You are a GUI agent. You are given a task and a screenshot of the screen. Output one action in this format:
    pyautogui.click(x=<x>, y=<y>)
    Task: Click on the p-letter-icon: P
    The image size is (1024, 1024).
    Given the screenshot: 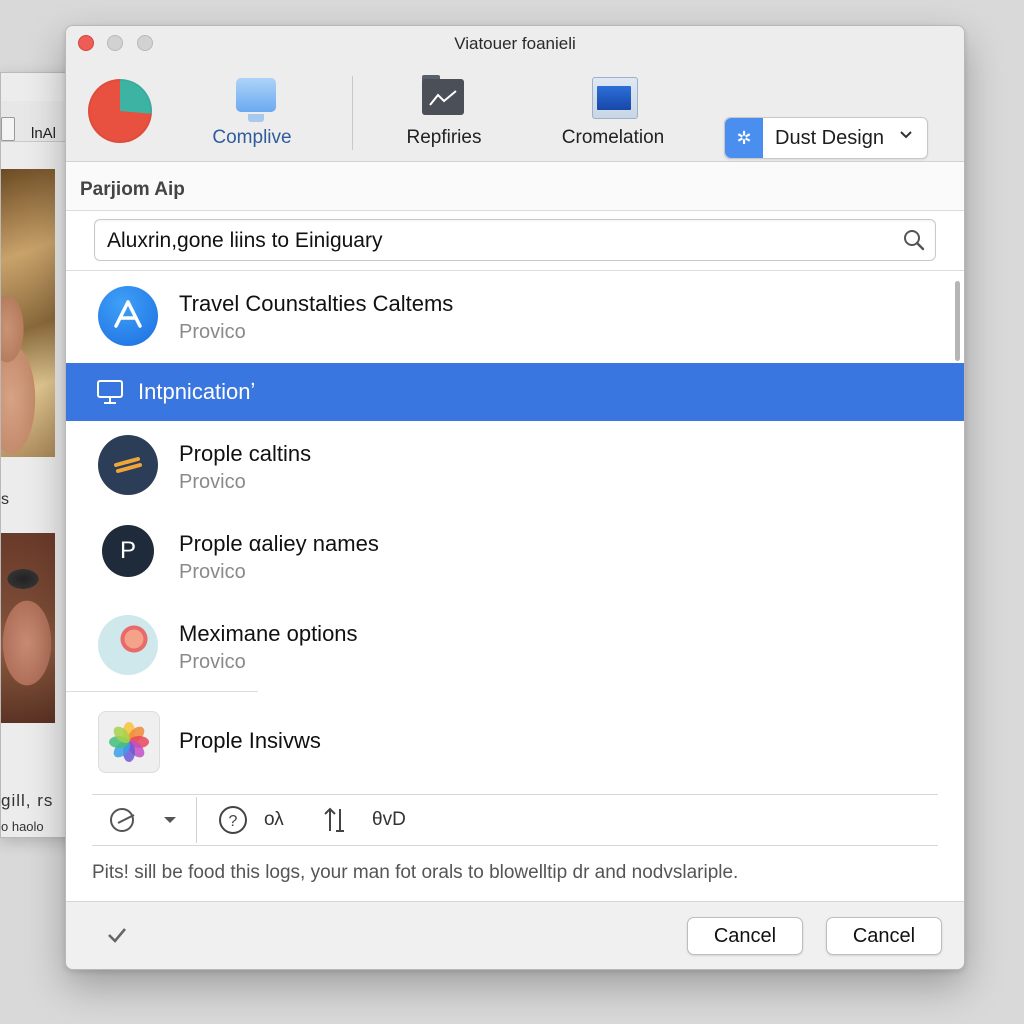 What is the action you would take?
    pyautogui.click(x=128, y=551)
    